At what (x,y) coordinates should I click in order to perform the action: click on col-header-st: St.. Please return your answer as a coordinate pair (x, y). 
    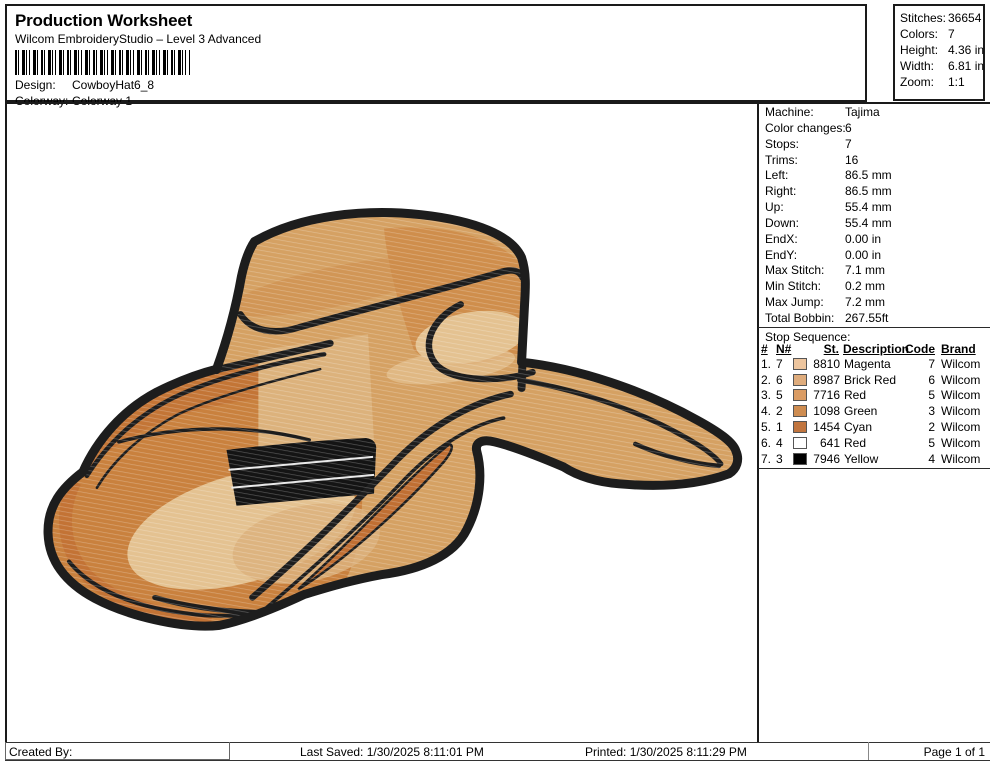
    Looking at the image, I should click on (831, 348).